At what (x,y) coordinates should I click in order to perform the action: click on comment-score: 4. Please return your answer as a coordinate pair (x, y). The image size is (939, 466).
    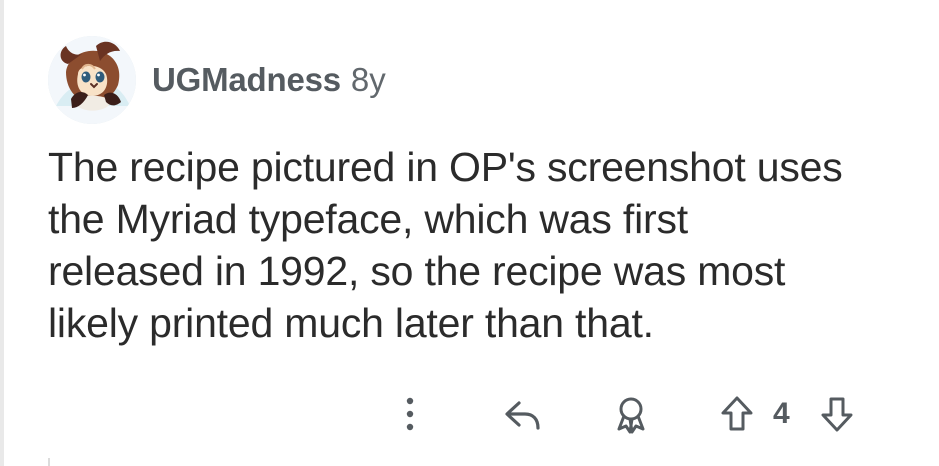
    Looking at the image, I should click on (781, 413).